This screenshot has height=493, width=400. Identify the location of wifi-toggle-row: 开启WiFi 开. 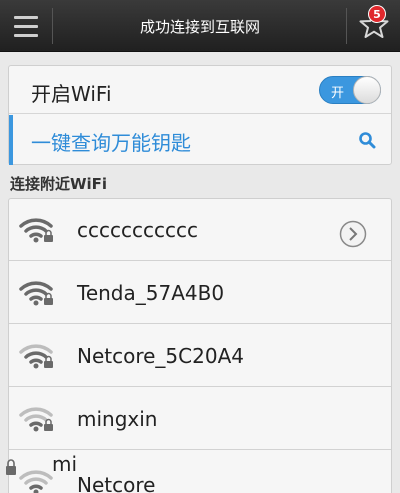
(200, 90).